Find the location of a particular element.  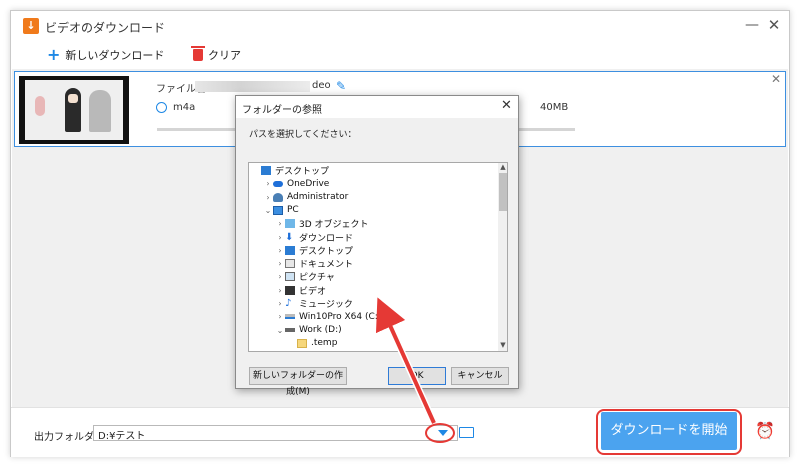

tree-item-label: ピクチャ is located at coordinates (317, 278).